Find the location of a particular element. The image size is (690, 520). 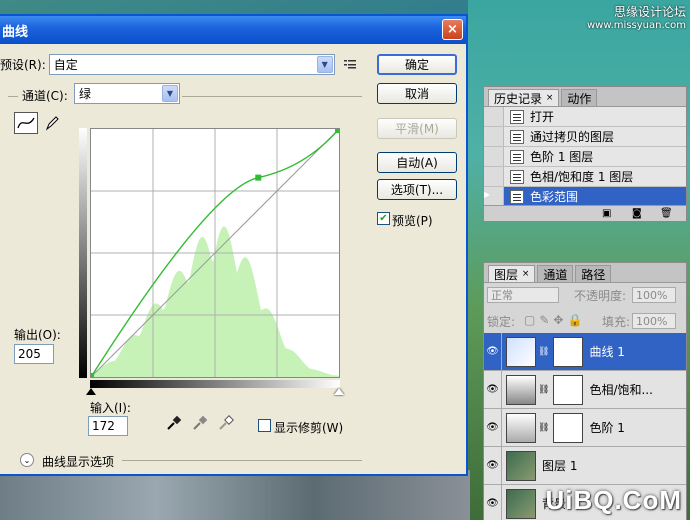

history-item: 色相/饱和度 1 图层 is located at coordinates (585, 177).